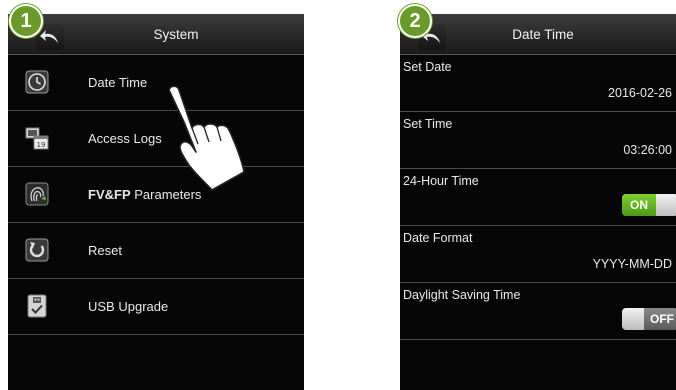 The width and height of the screenshot is (676, 390). I want to click on hour24-row: 24-Hour Time ON, so click(538, 197).